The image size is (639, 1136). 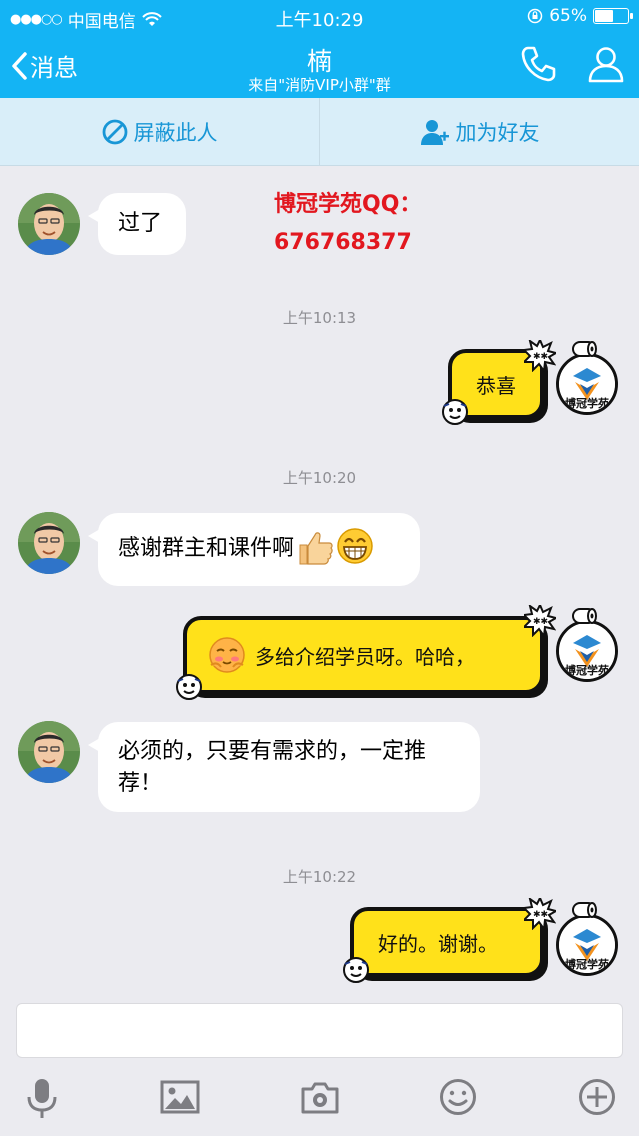 What do you see at coordinates (568, 16) in the screenshot?
I see `battery-percent: 65%` at bounding box center [568, 16].